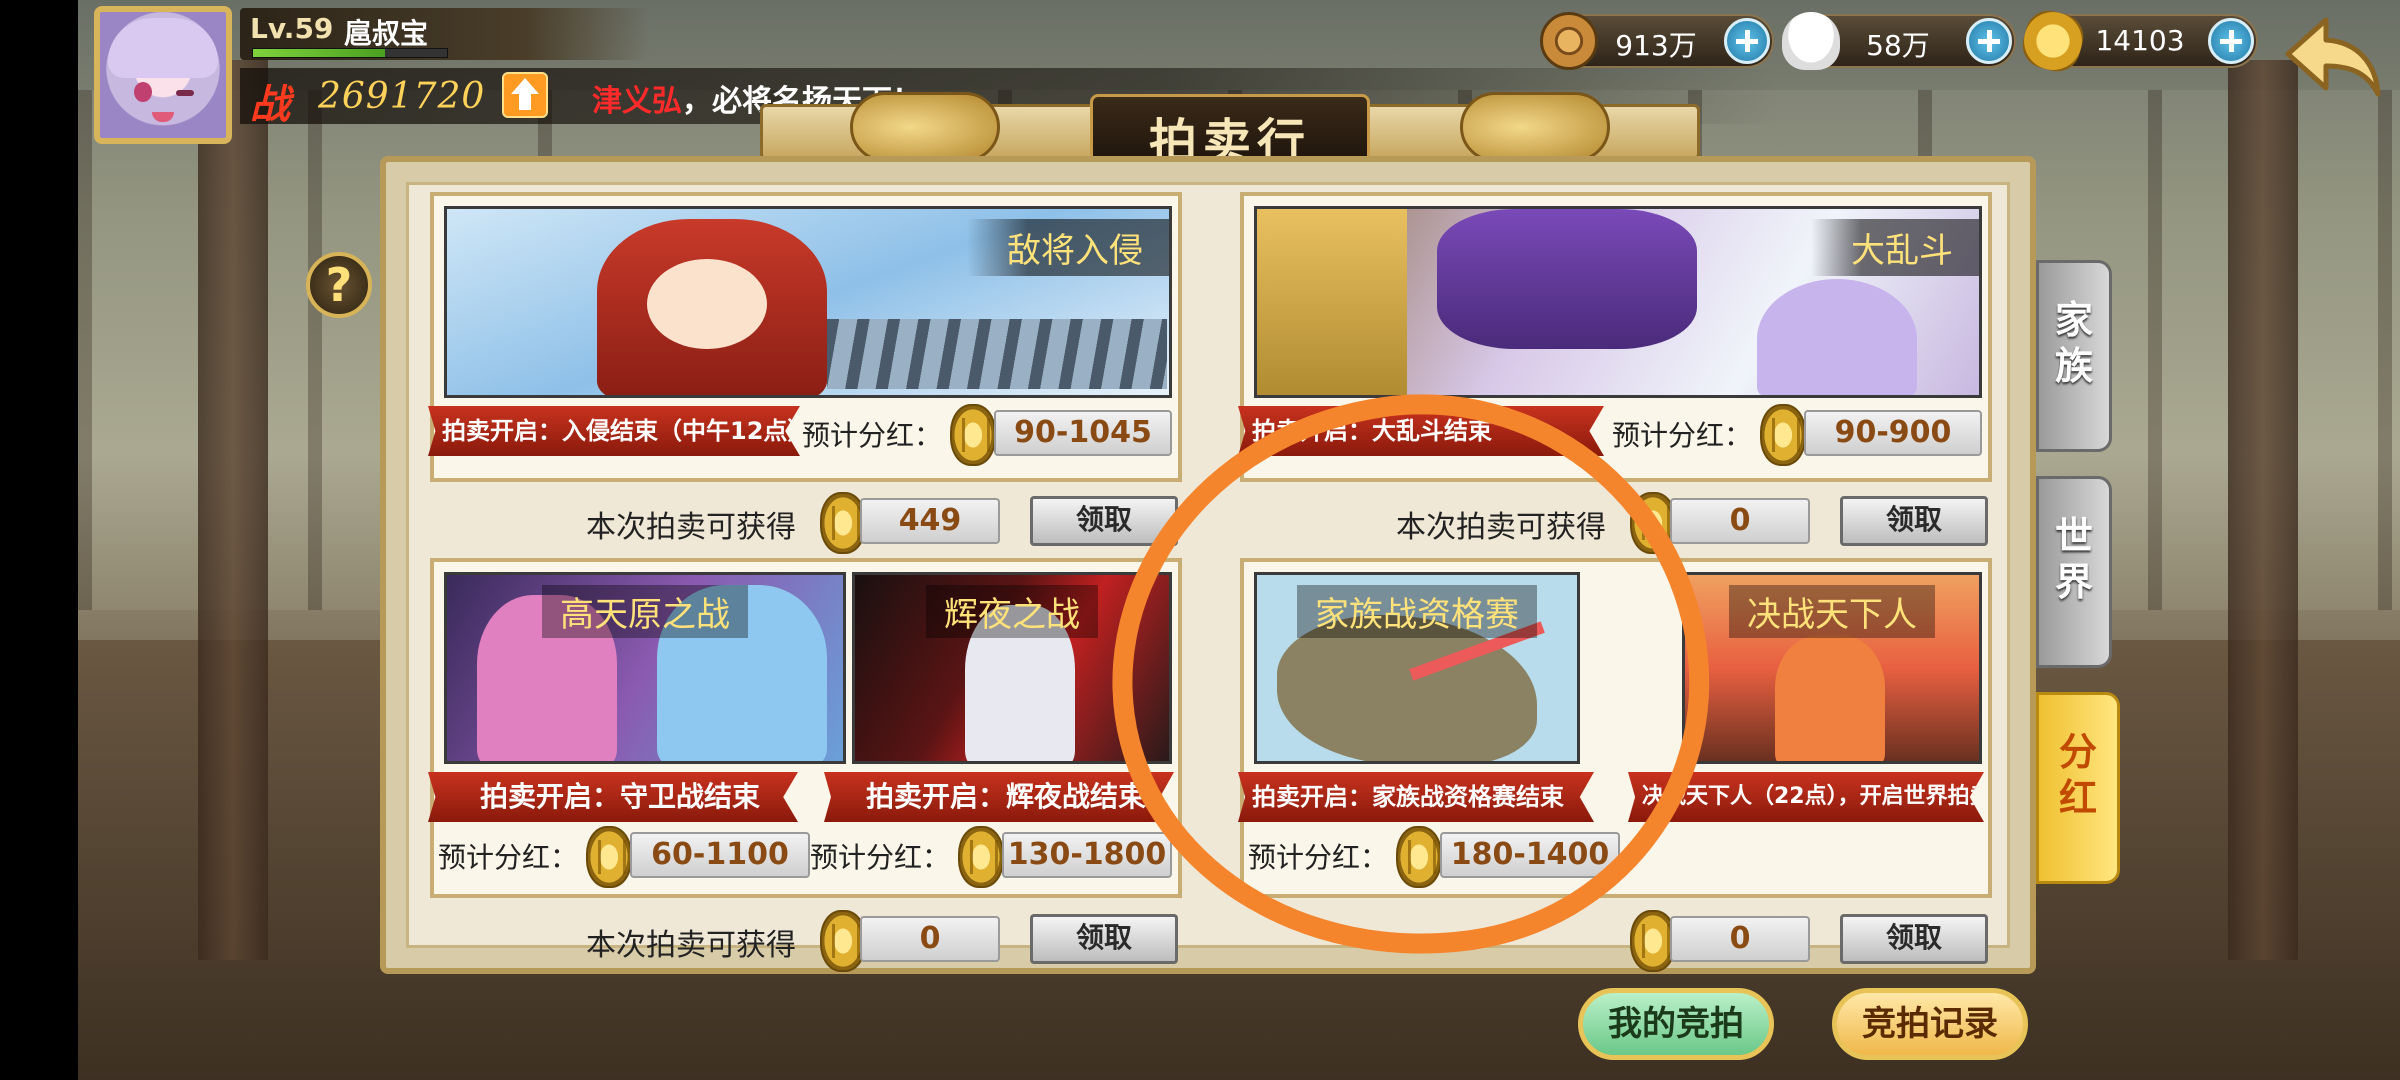 Image resolution: width=2400 pixels, height=1080 pixels. Describe the element at coordinates (525, 95) in the screenshot. I see `power-up-icon` at that location.